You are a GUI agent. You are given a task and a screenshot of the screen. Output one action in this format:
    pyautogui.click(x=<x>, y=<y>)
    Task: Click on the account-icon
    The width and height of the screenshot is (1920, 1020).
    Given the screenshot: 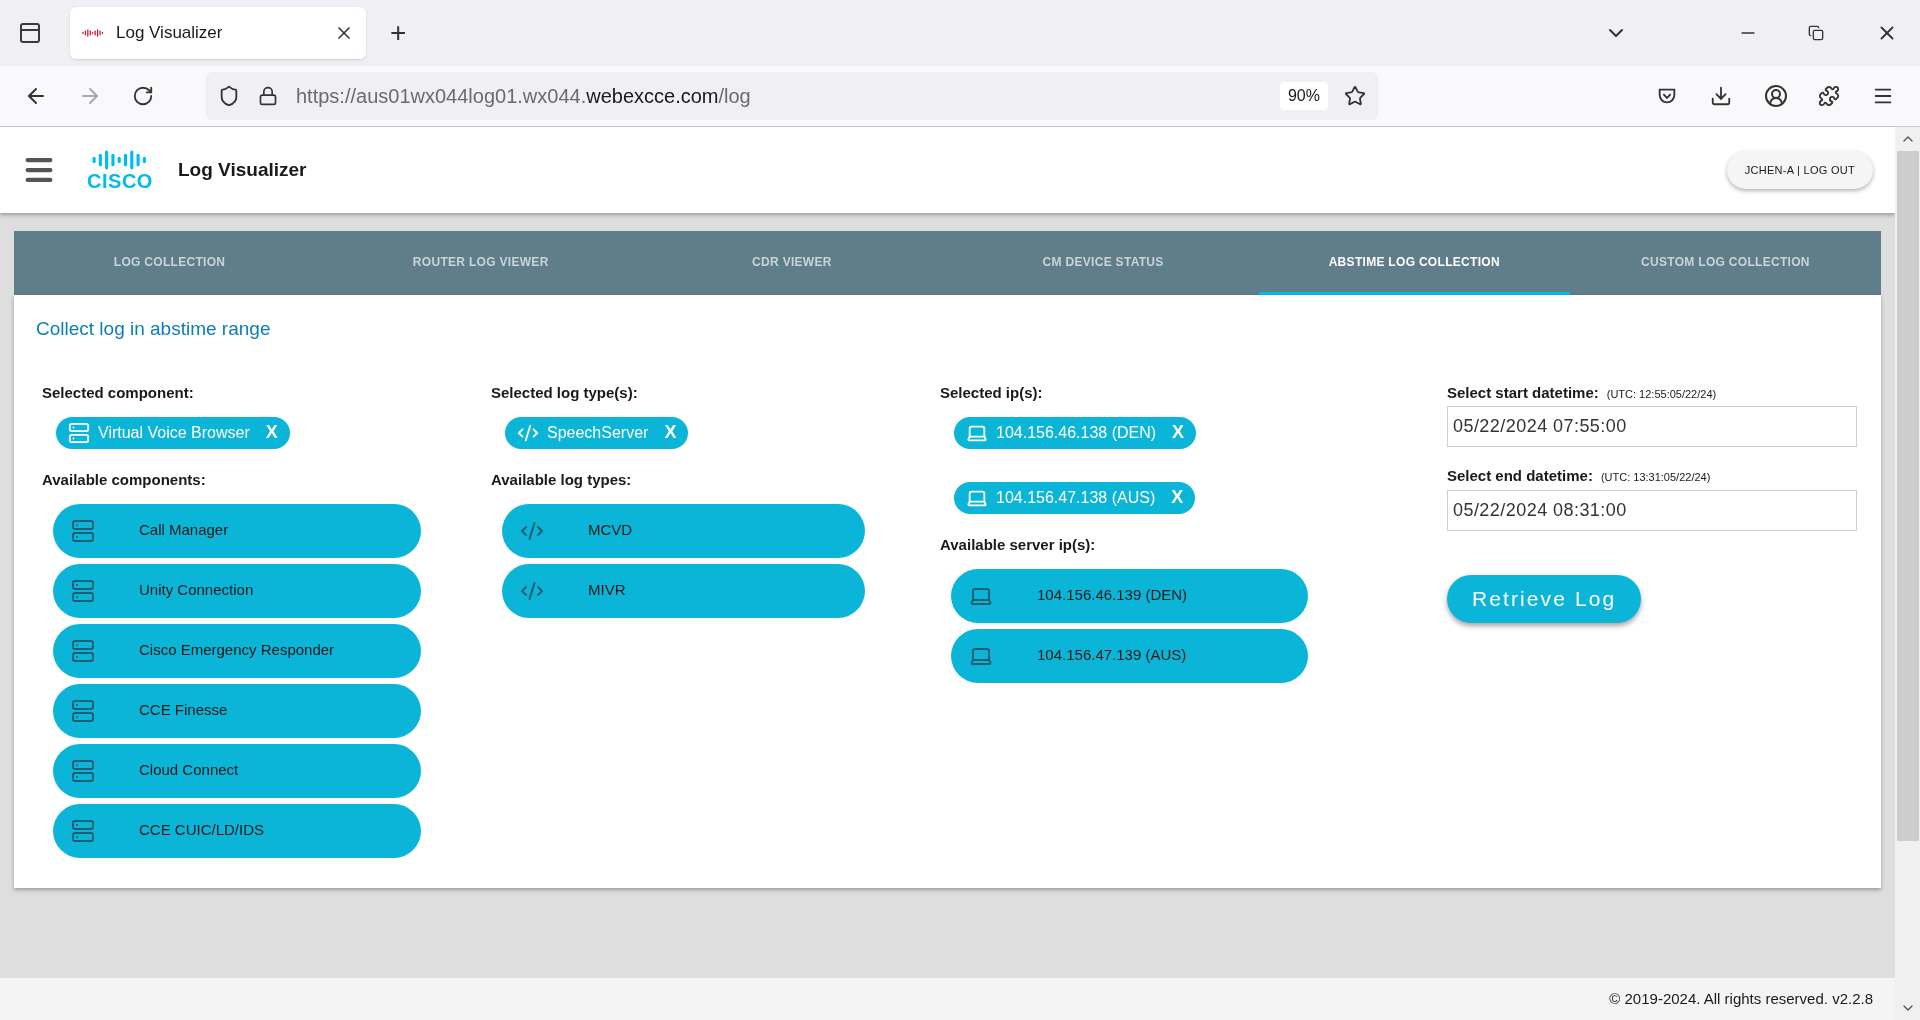 What is the action you would take?
    pyautogui.click(x=1776, y=96)
    